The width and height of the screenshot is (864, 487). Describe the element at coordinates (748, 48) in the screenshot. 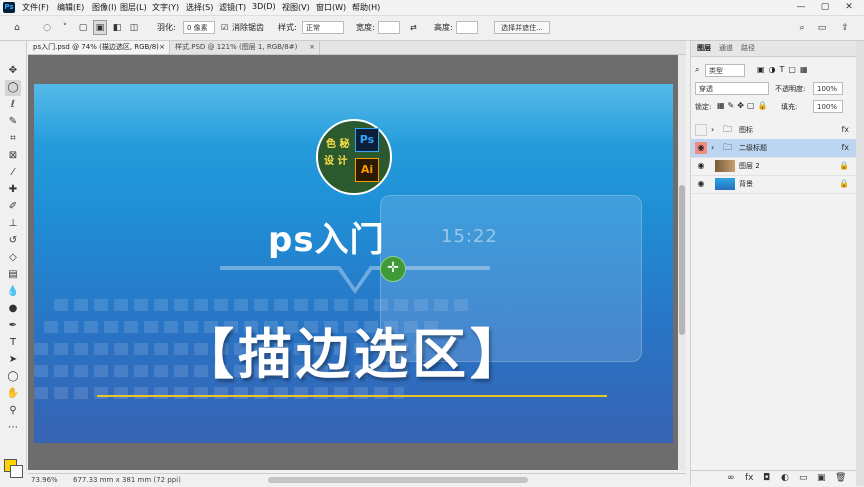

I see `tab-paths: 路径` at that location.